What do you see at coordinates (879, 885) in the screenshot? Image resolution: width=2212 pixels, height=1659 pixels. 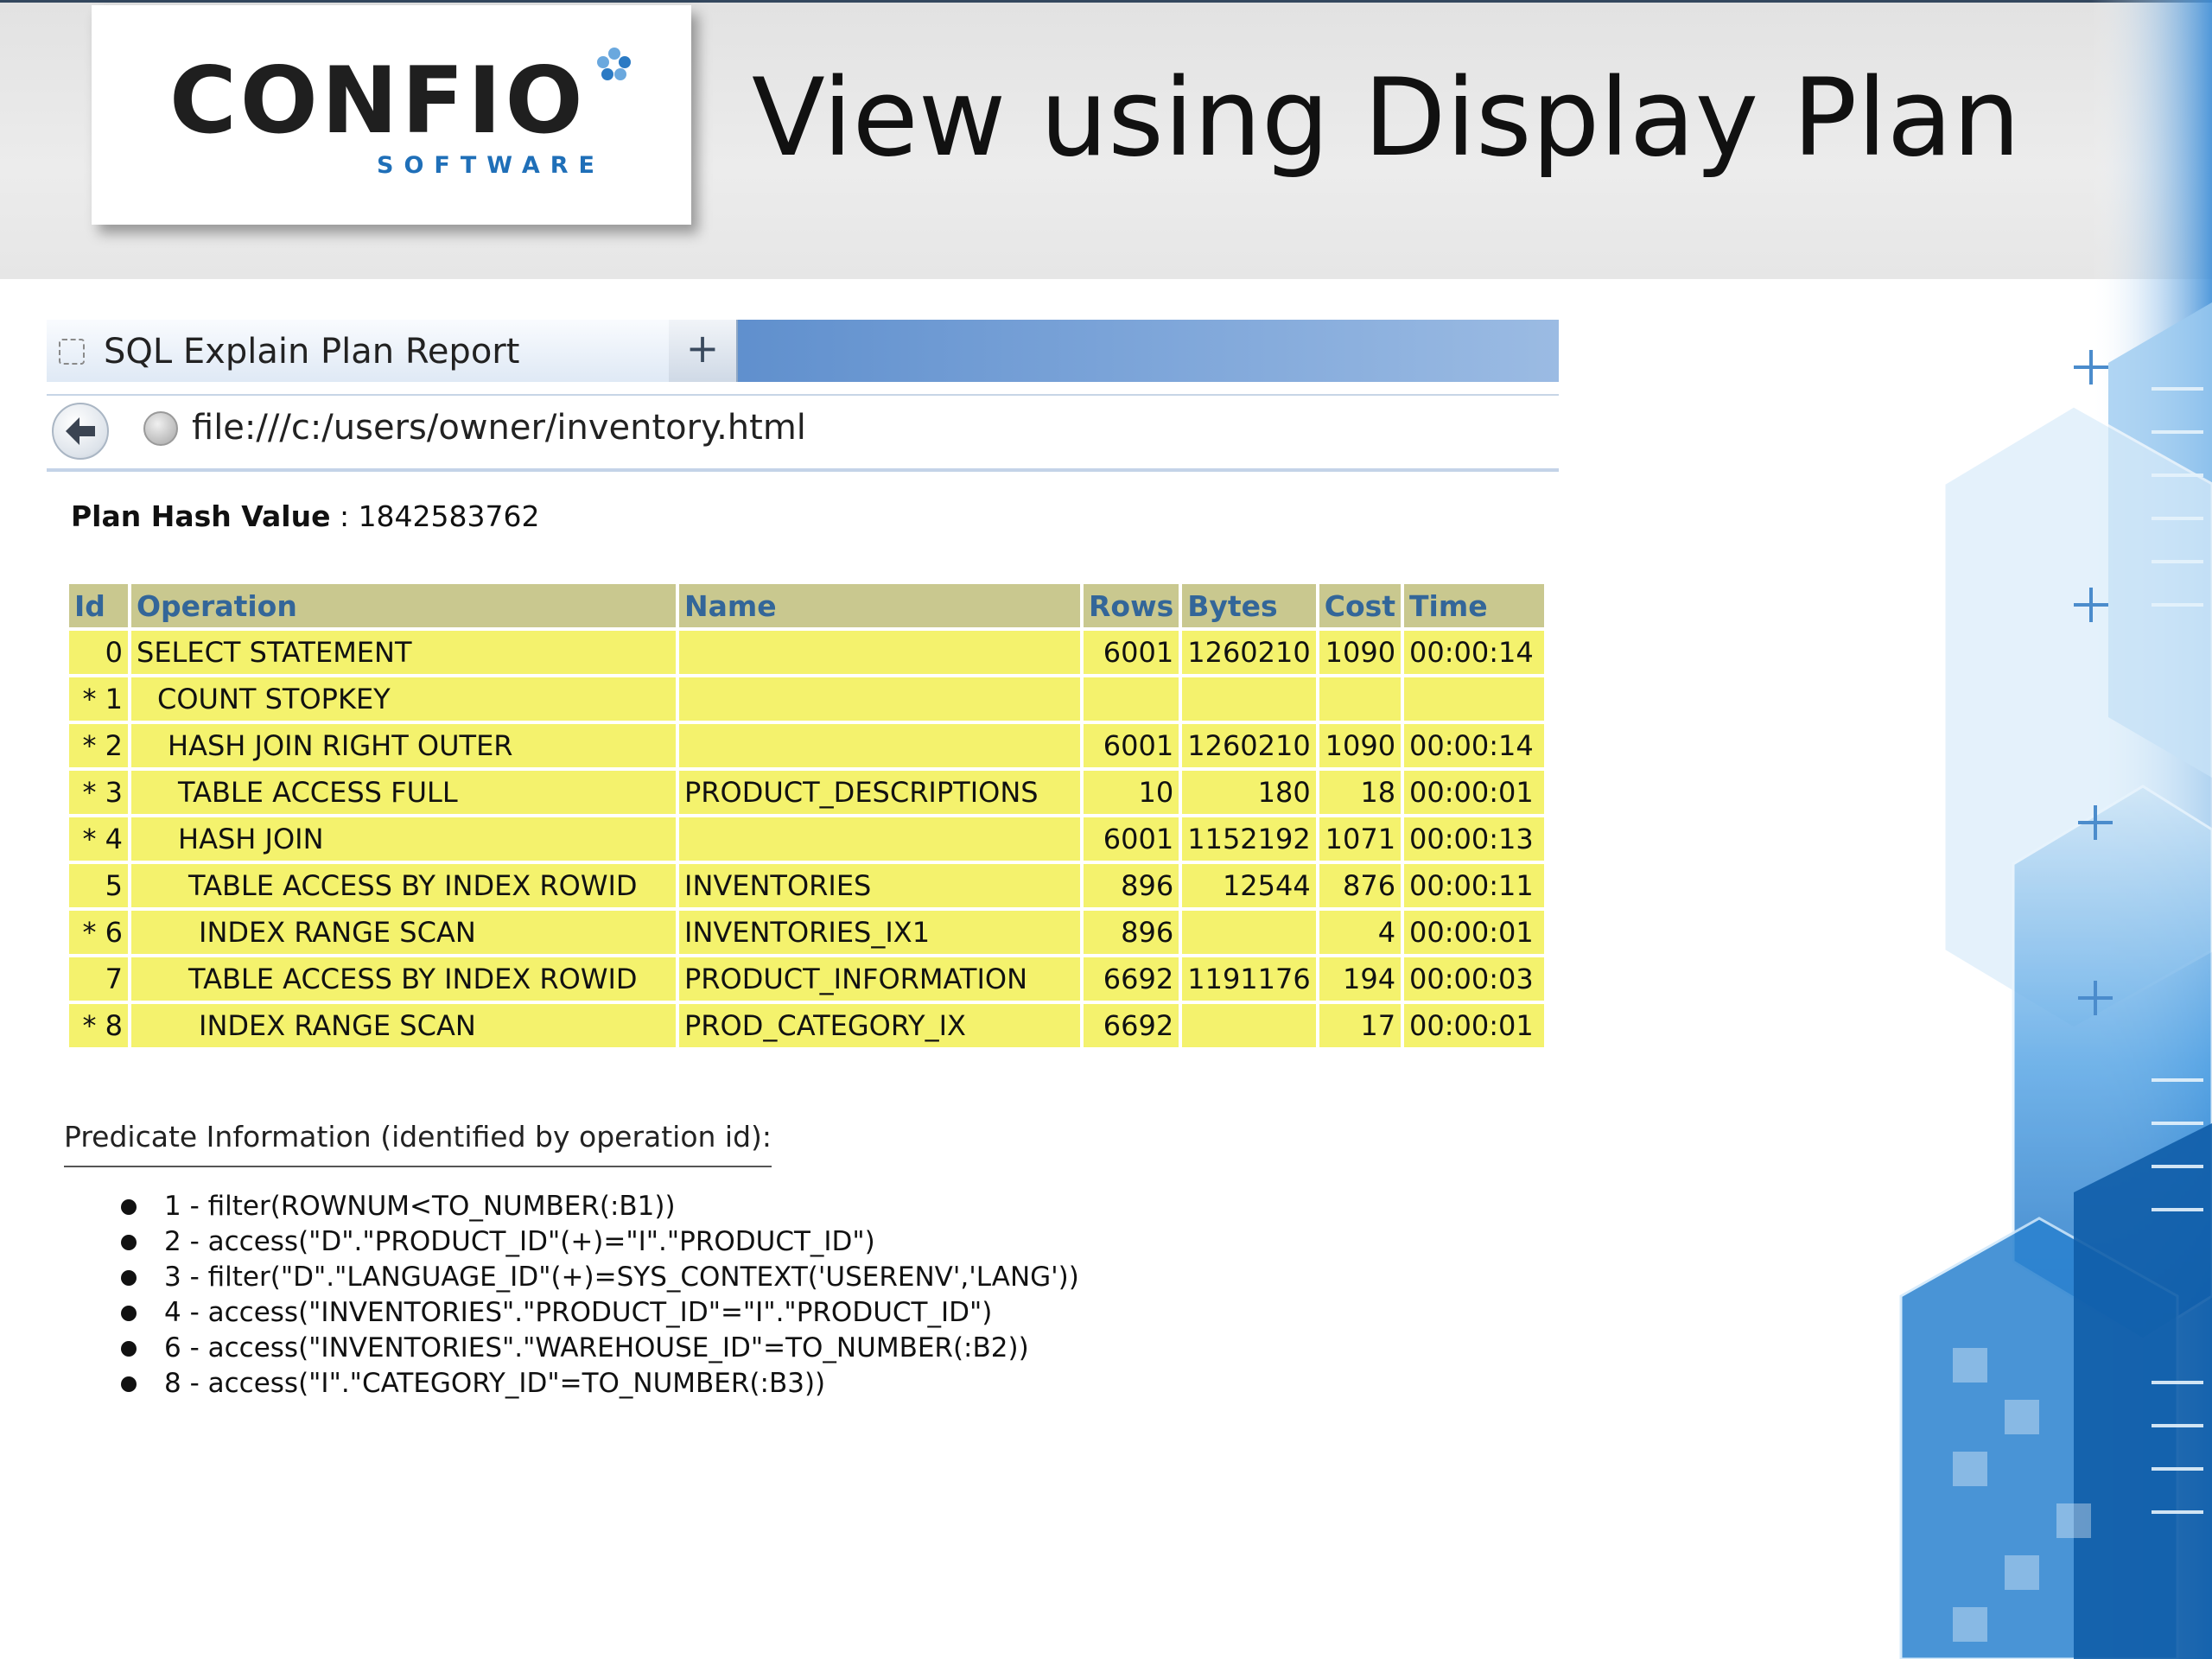 I see `cell-name: INVENTORIES` at bounding box center [879, 885].